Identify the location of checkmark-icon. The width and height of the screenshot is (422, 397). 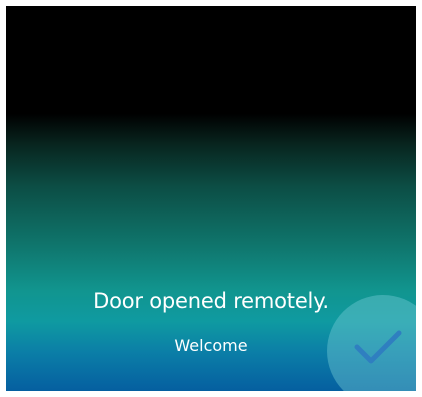
(378, 347).